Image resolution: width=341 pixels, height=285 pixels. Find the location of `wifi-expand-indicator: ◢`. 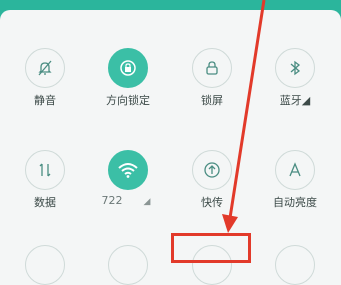

wifi-expand-indicator: ◢ is located at coordinates (147, 202).